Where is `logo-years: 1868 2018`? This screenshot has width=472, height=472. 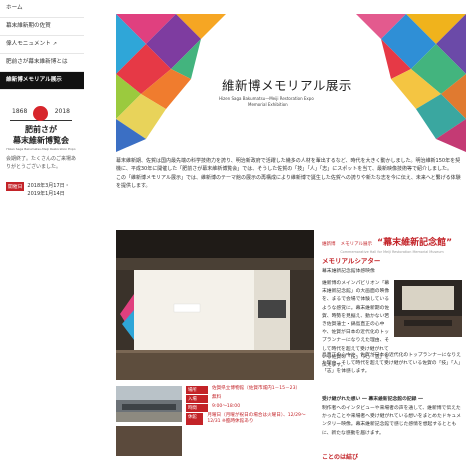 logo-years: 1868 2018 is located at coordinates (41, 112).